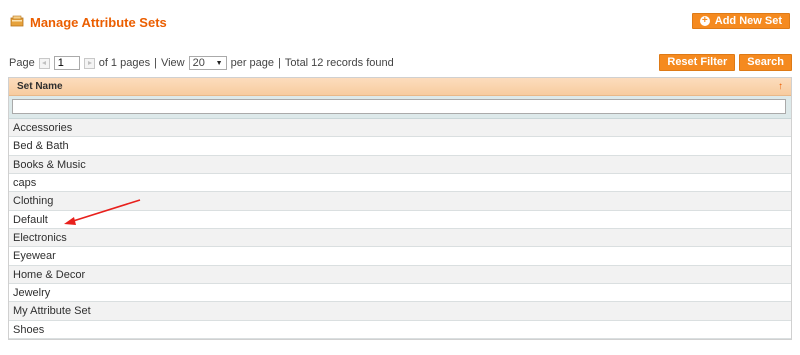  What do you see at coordinates (40, 86) in the screenshot?
I see `column-header-label: Set Name` at bounding box center [40, 86].